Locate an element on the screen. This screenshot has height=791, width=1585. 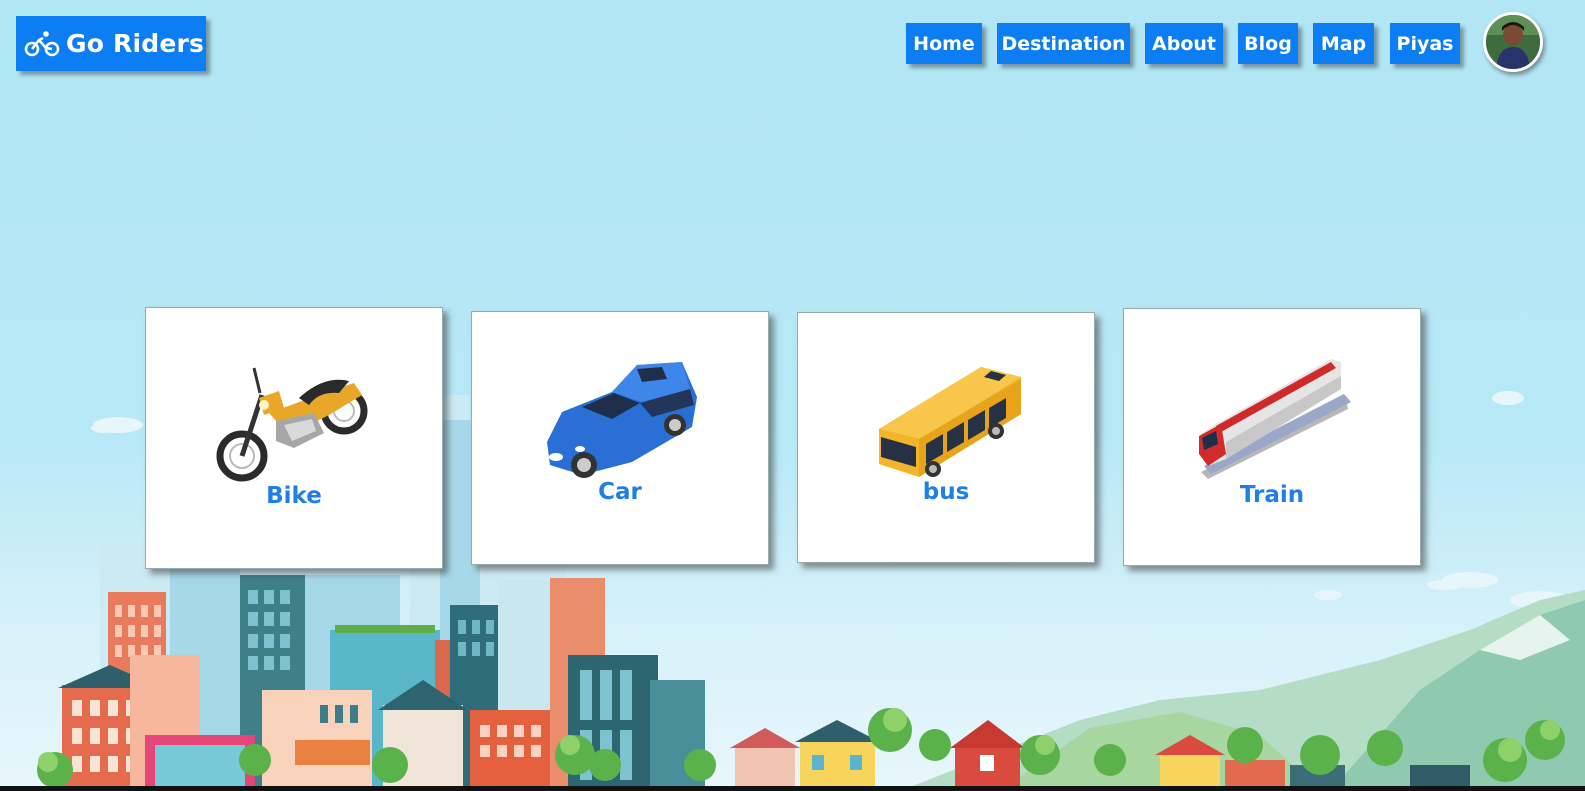
bus-icon is located at coordinates (950, 422).